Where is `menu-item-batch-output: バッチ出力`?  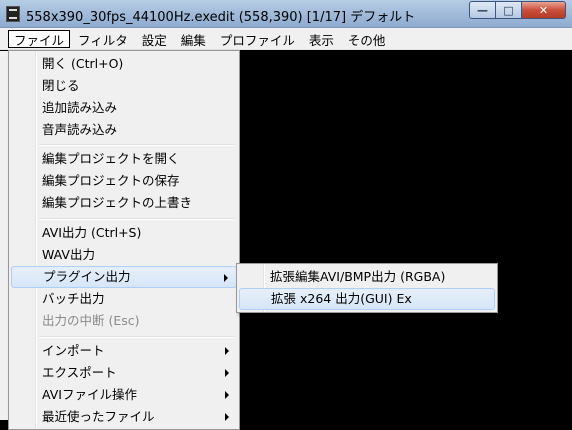
menu-item-batch-output: バッチ出力 is located at coordinates (124, 299).